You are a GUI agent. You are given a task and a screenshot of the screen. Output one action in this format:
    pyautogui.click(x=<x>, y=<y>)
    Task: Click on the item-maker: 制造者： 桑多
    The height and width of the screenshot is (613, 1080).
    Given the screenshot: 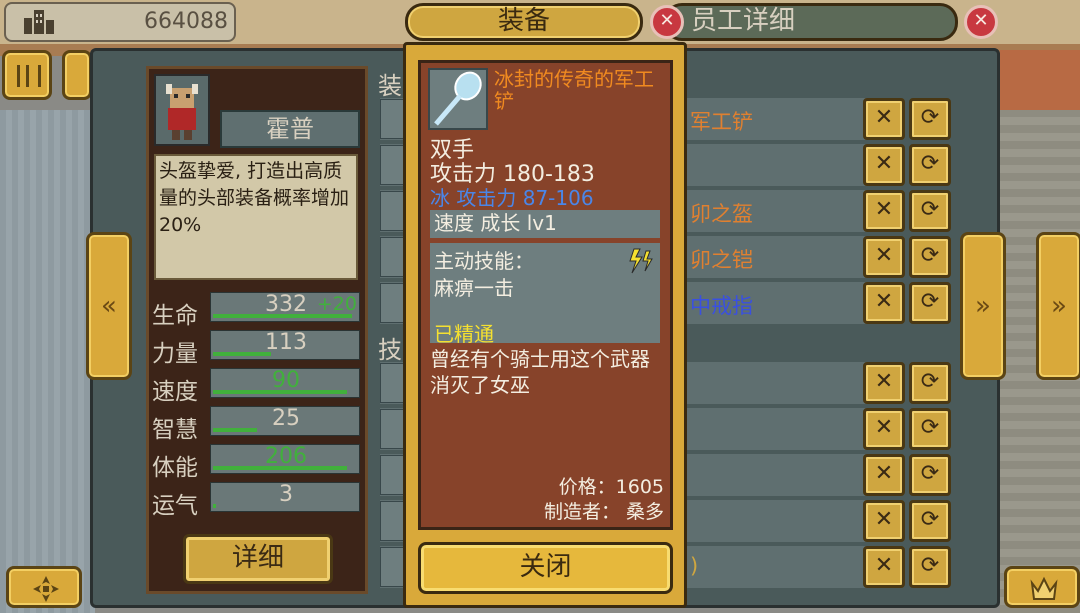 What is the action you would take?
    pyautogui.click(x=603, y=512)
    